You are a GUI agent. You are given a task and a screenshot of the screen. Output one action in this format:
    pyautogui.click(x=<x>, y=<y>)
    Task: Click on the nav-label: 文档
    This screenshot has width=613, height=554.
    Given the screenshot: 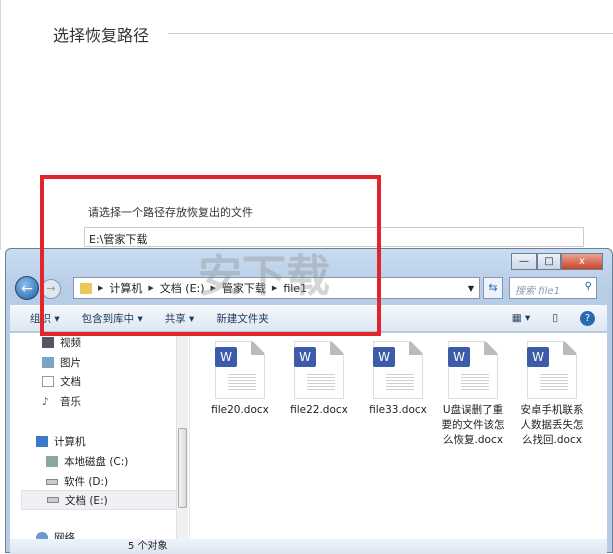 What is the action you would take?
    pyautogui.click(x=70, y=382)
    